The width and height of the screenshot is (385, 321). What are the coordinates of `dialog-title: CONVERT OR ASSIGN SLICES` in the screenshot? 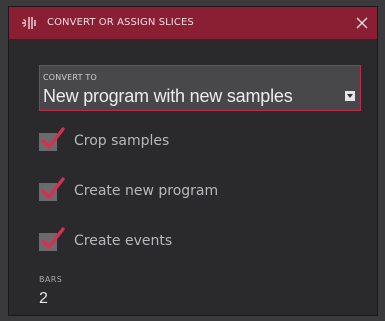 It's located at (120, 22).